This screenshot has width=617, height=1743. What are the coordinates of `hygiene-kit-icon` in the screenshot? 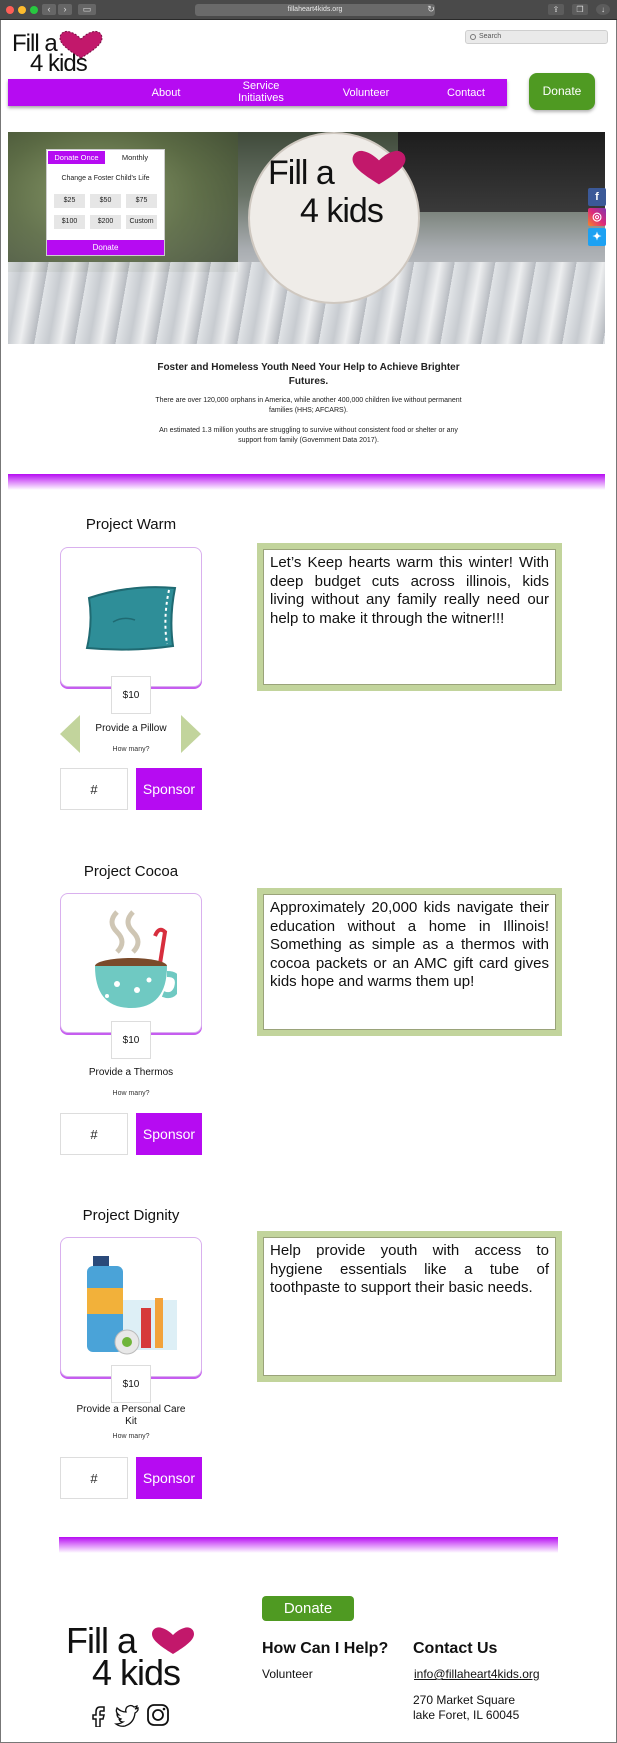 It's located at (132, 1305).